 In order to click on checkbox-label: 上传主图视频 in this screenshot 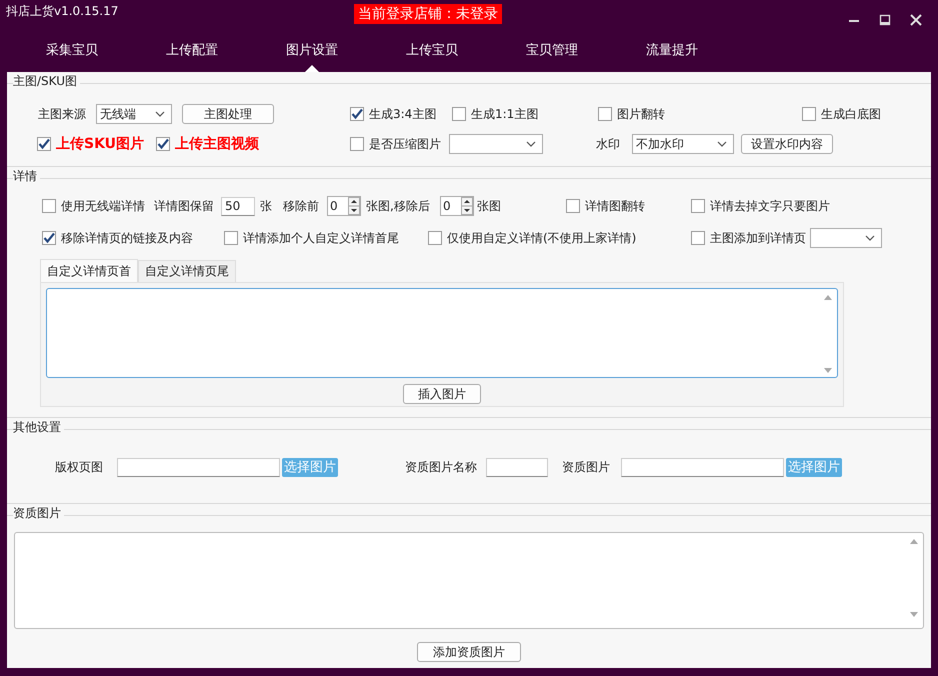, I will do `click(217, 144)`.